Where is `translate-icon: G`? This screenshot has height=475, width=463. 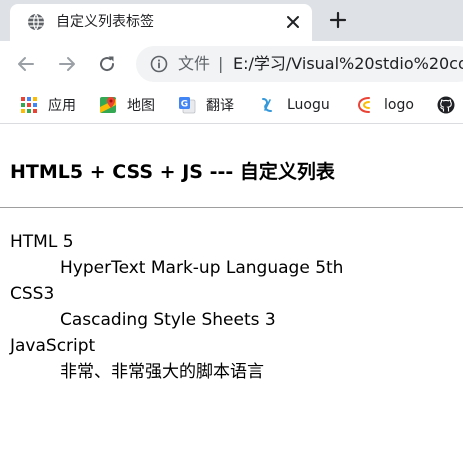
translate-icon: G is located at coordinates (187, 105).